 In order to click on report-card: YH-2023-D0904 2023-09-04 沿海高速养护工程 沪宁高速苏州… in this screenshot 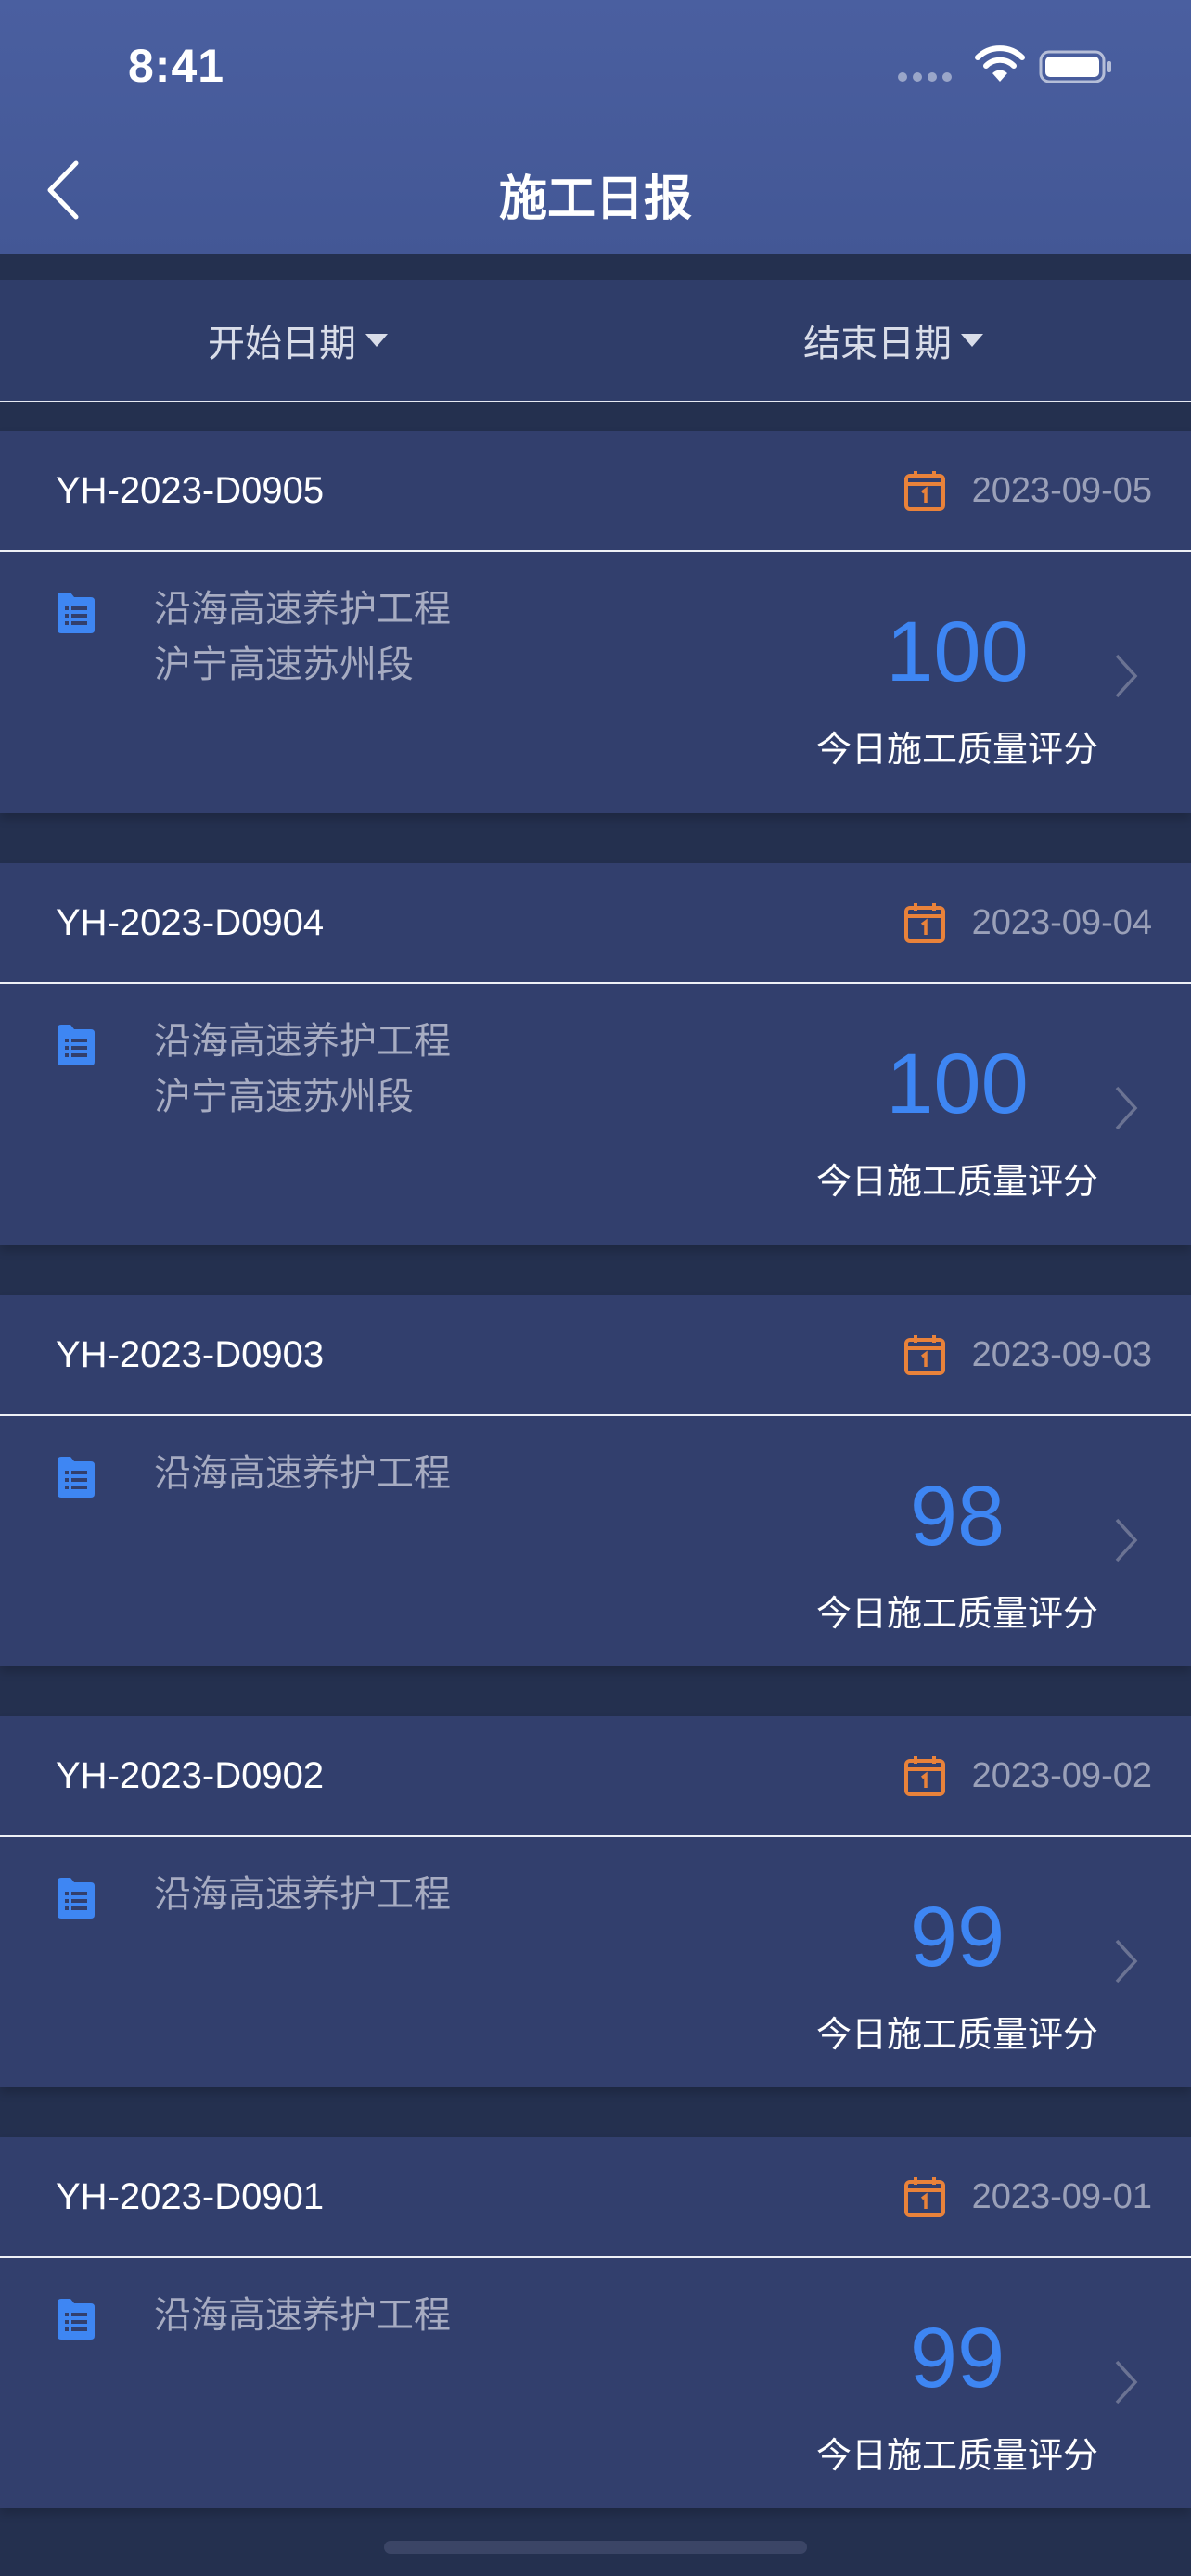, I will do `click(595, 1054)`.